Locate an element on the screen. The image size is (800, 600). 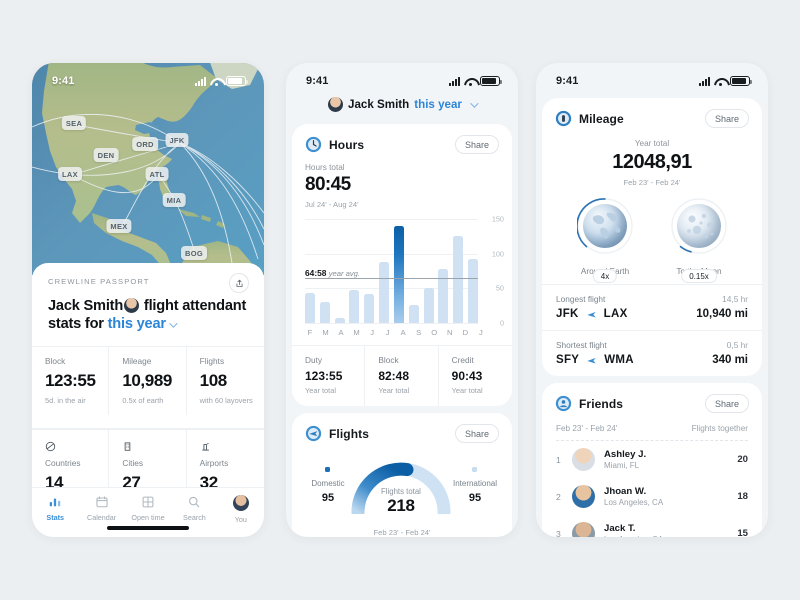
map-pin: DEN is located at coordinates (106, 155).